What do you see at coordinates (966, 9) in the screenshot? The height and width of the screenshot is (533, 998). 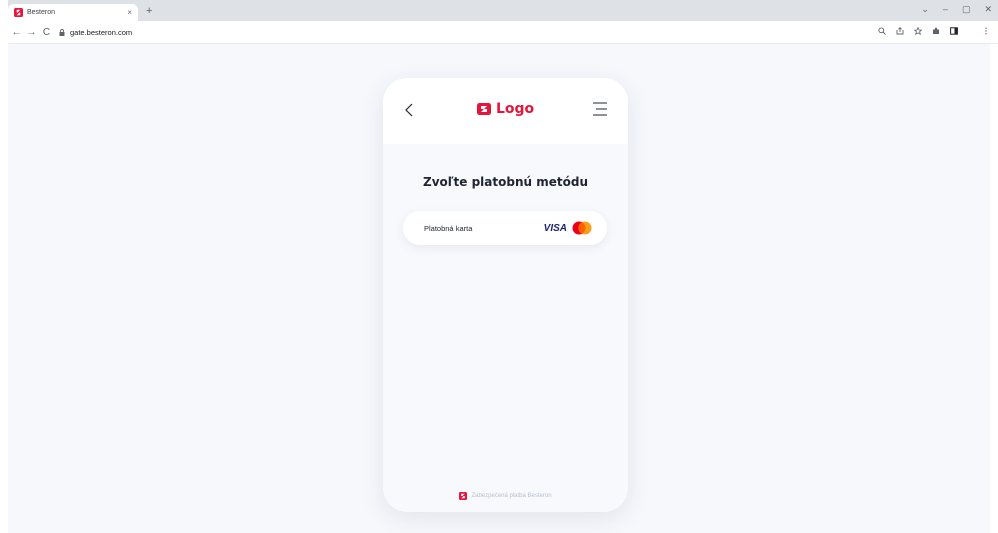 I see `restore-button: ▢` at bounding box center [966, 9].